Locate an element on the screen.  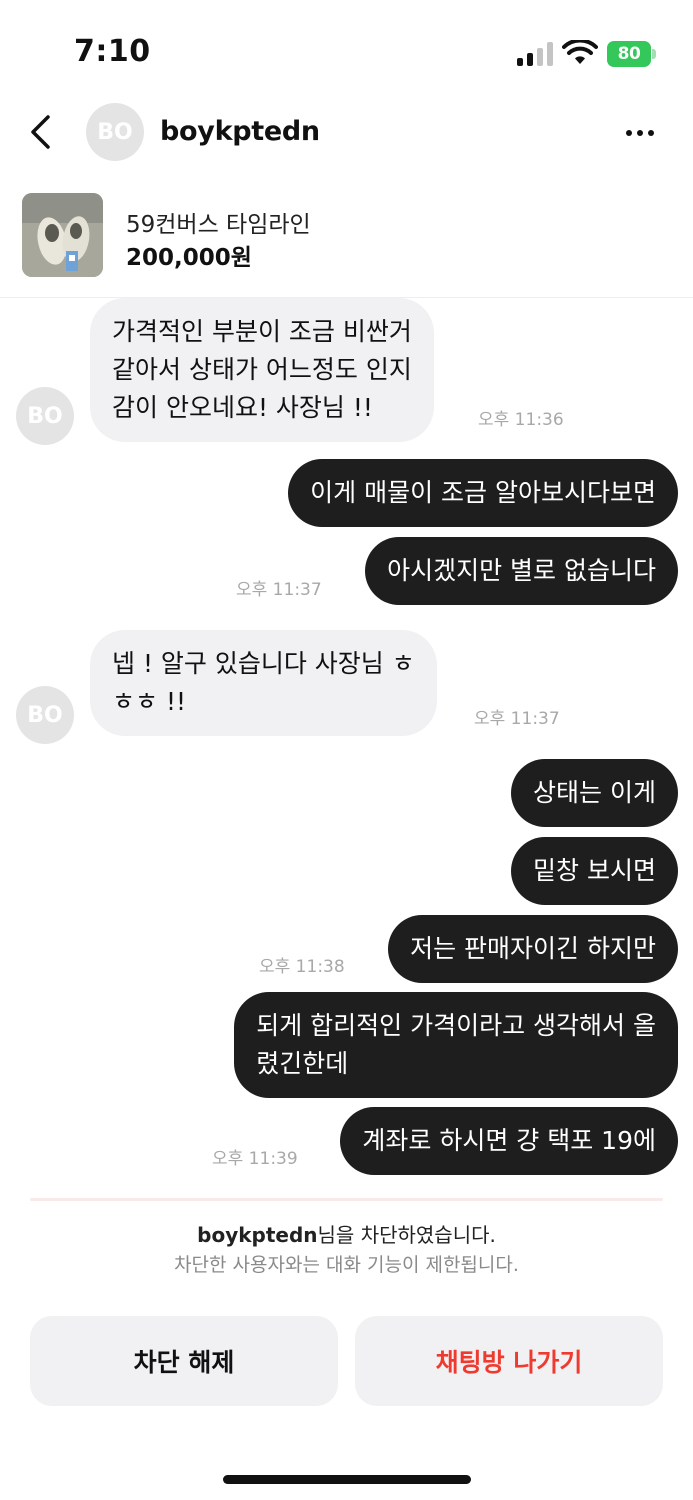
message-line: 같아서 상태가 어느정도 인지 is located at coordinates (262, 369).